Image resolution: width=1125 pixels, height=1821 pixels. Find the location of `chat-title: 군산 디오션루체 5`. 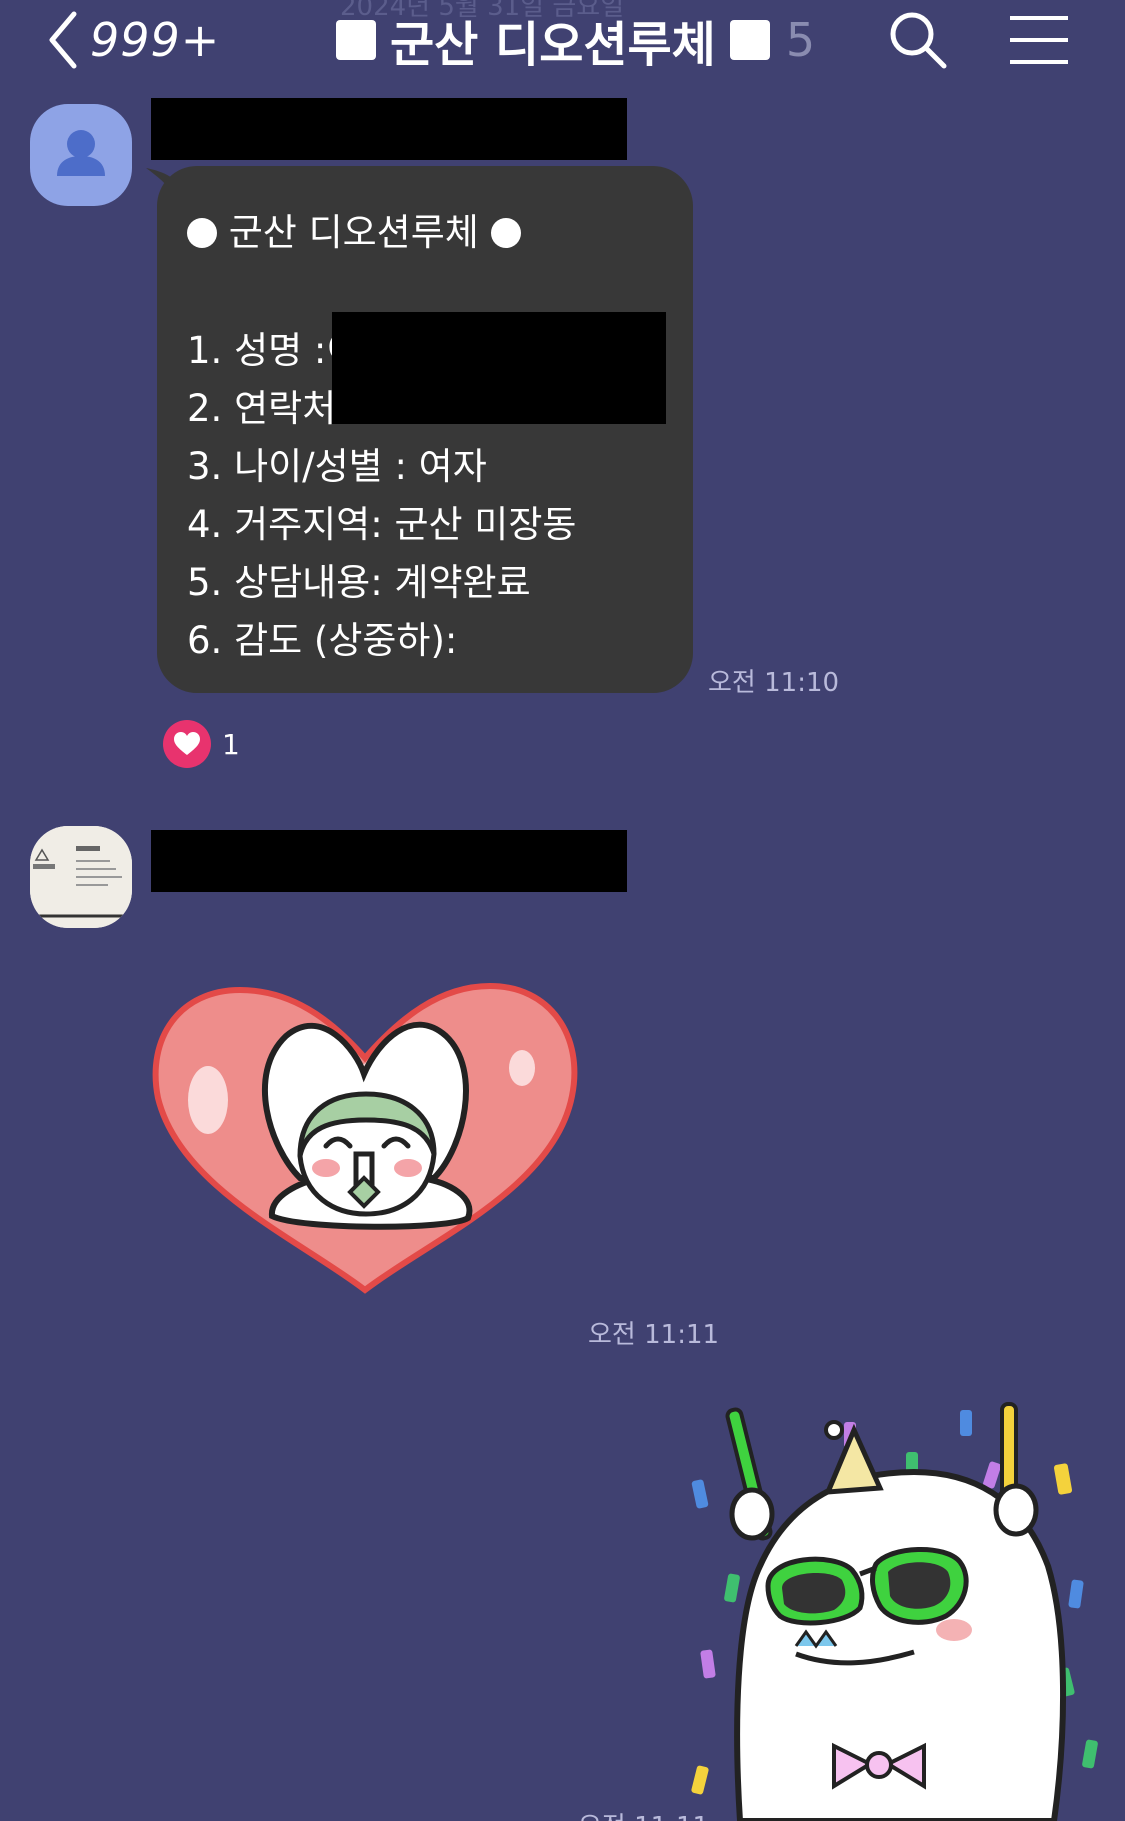

chat-title: 군산 디오션루체 5 is located at coordinates (576, 40).